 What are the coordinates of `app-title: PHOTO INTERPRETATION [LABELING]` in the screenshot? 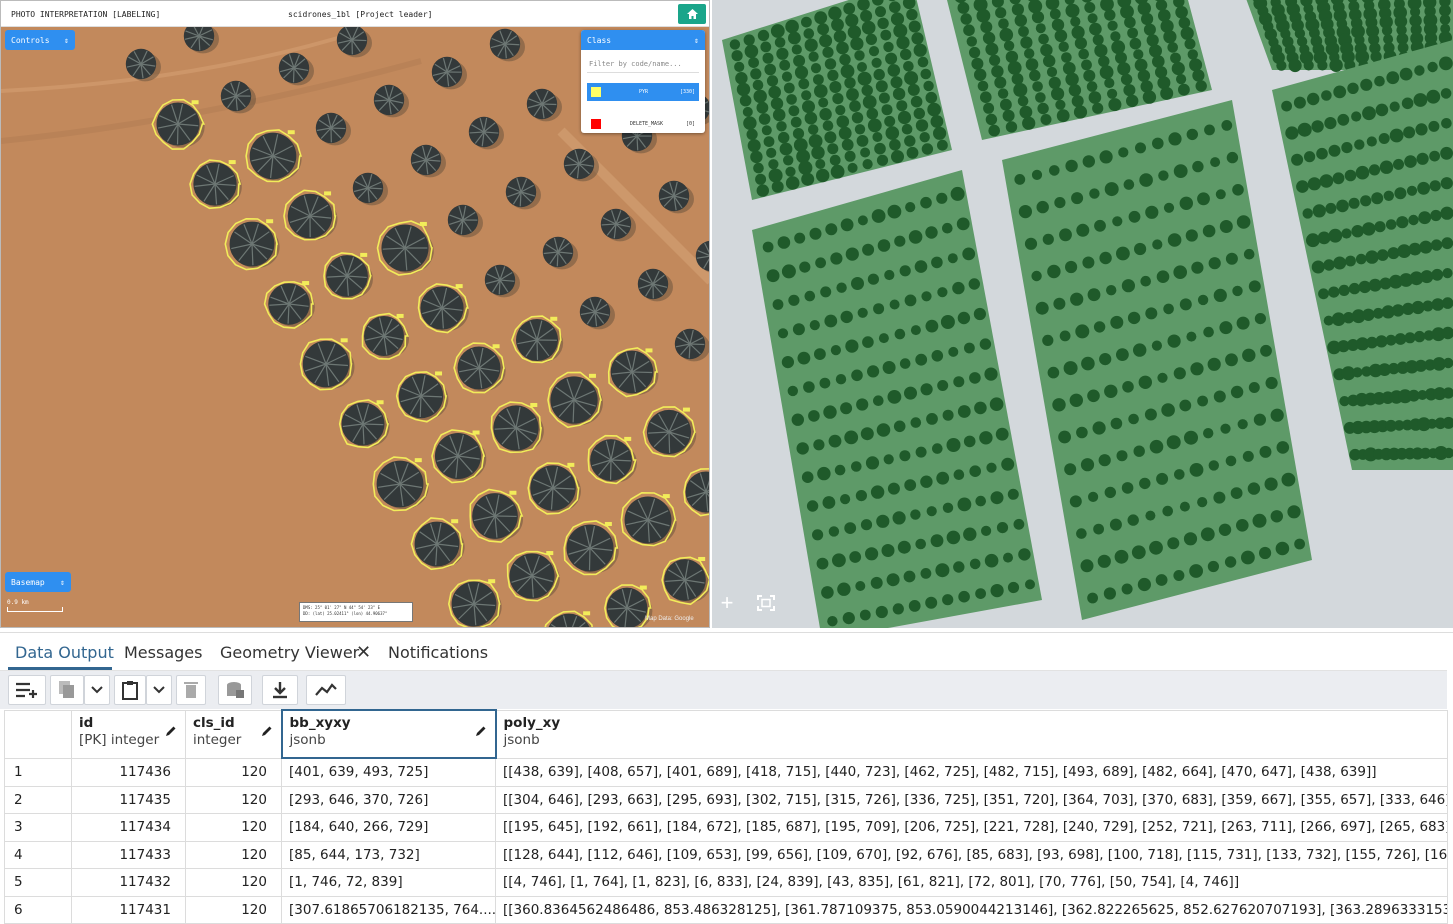 It's located at (85, 14).